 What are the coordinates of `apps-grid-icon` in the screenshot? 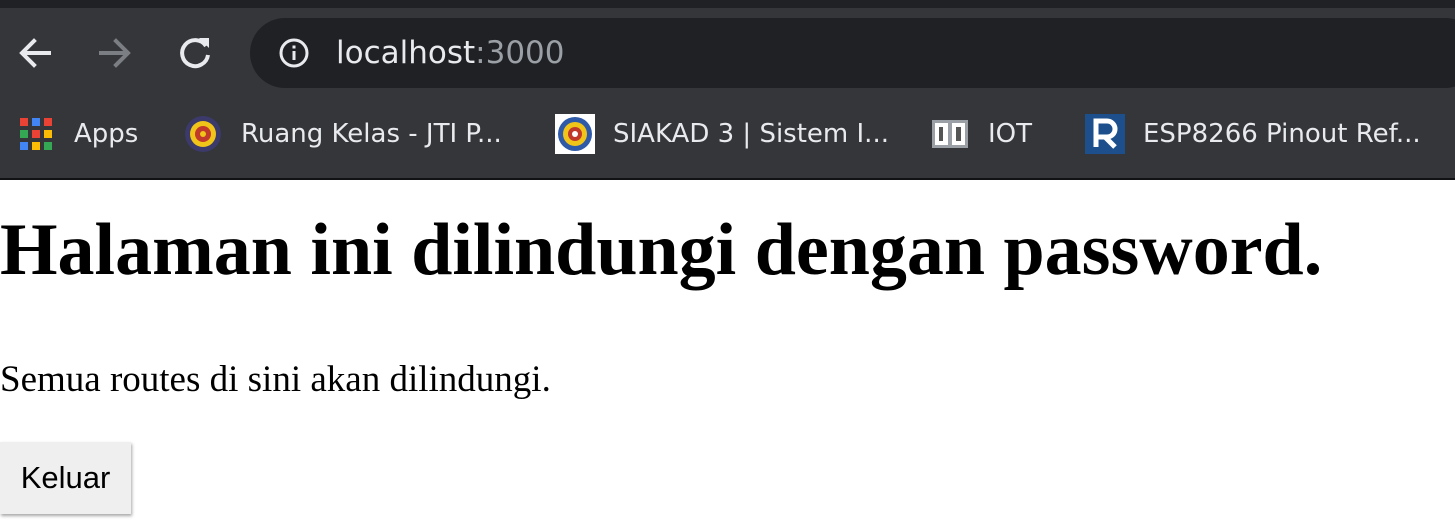 It's located at (36, 134).